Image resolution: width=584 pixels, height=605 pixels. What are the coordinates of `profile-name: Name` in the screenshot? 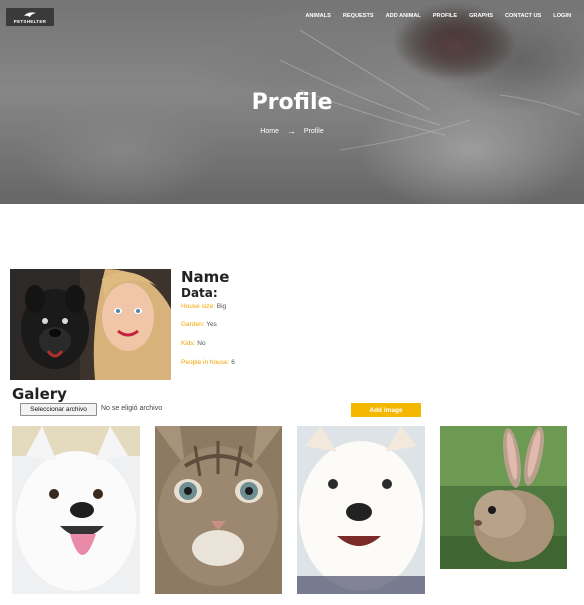 It's located at (205, 277).